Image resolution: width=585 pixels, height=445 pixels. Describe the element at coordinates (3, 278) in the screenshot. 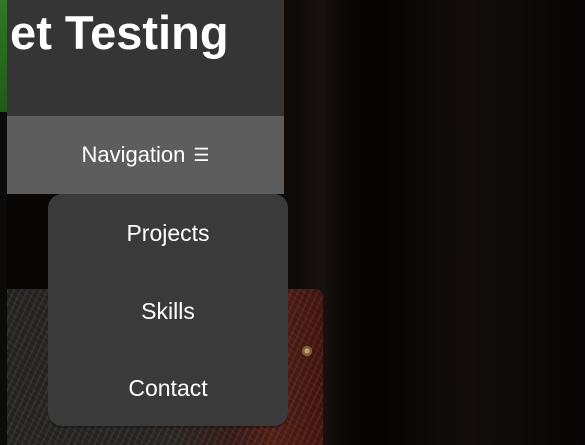

I see `left-dark-strip` at that location.